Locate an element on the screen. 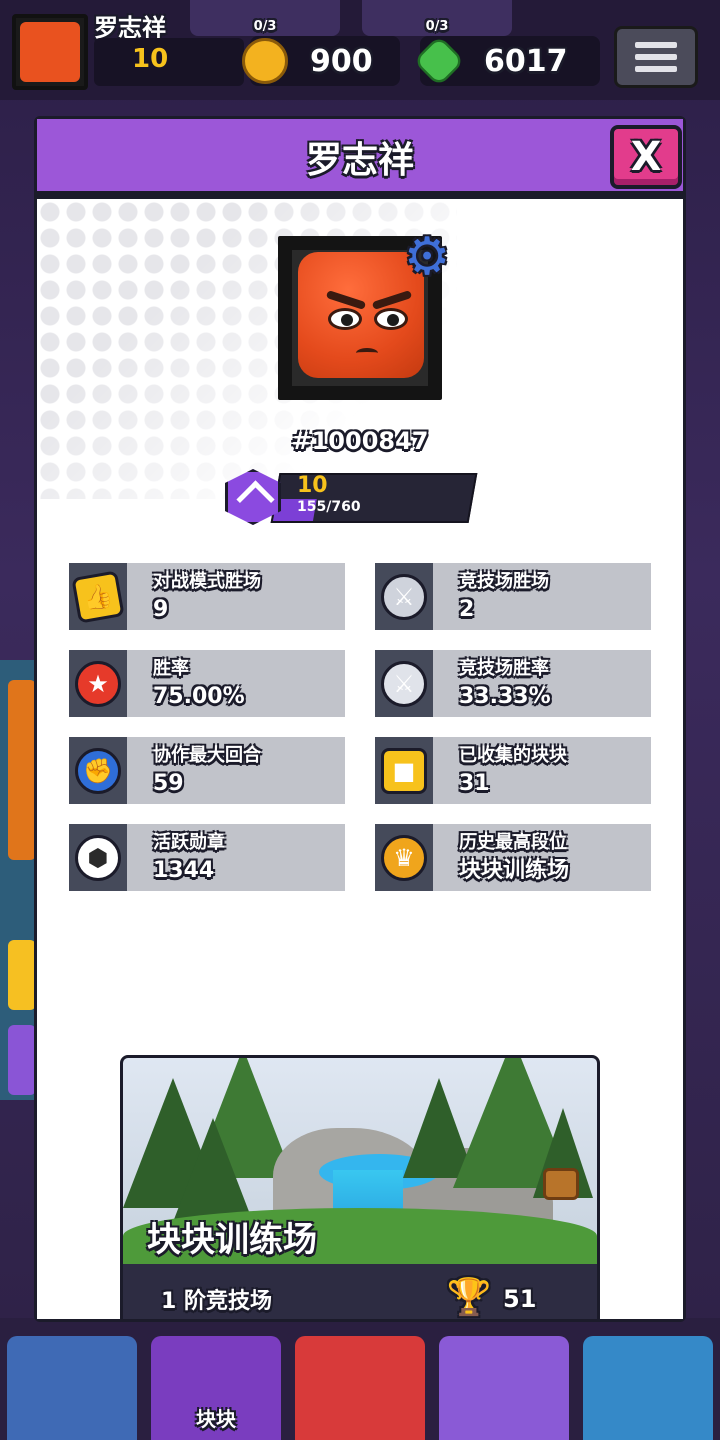 This screenshot has width=720, height=1440. menu-button is located at coordinates (656, 57).